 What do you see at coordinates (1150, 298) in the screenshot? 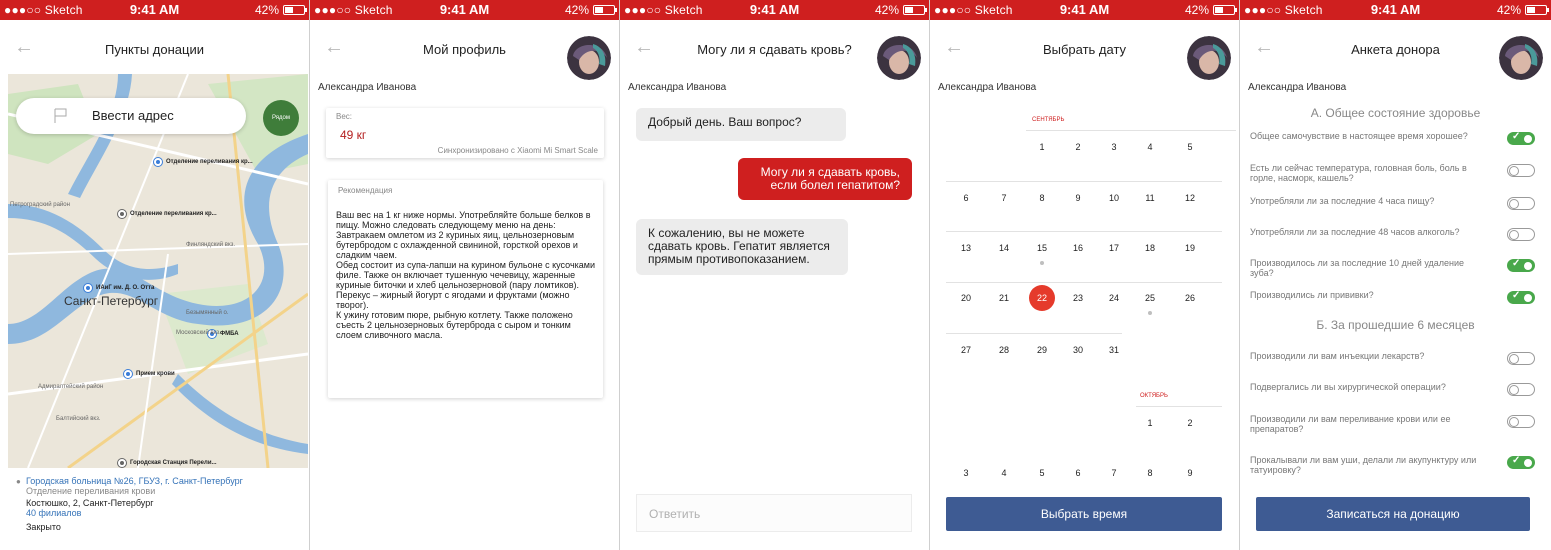
I see `calendar-day: 25` at bounding box center [1150, 298].